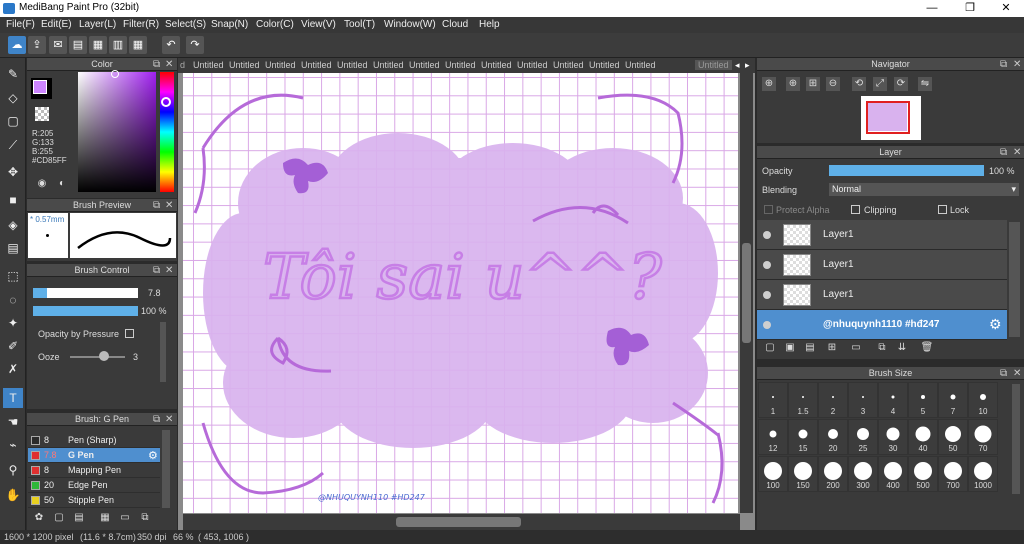 The height and width of the screenshot is (544, 1024). I want to click on horizontal-scrollbar, so click(461, 522).